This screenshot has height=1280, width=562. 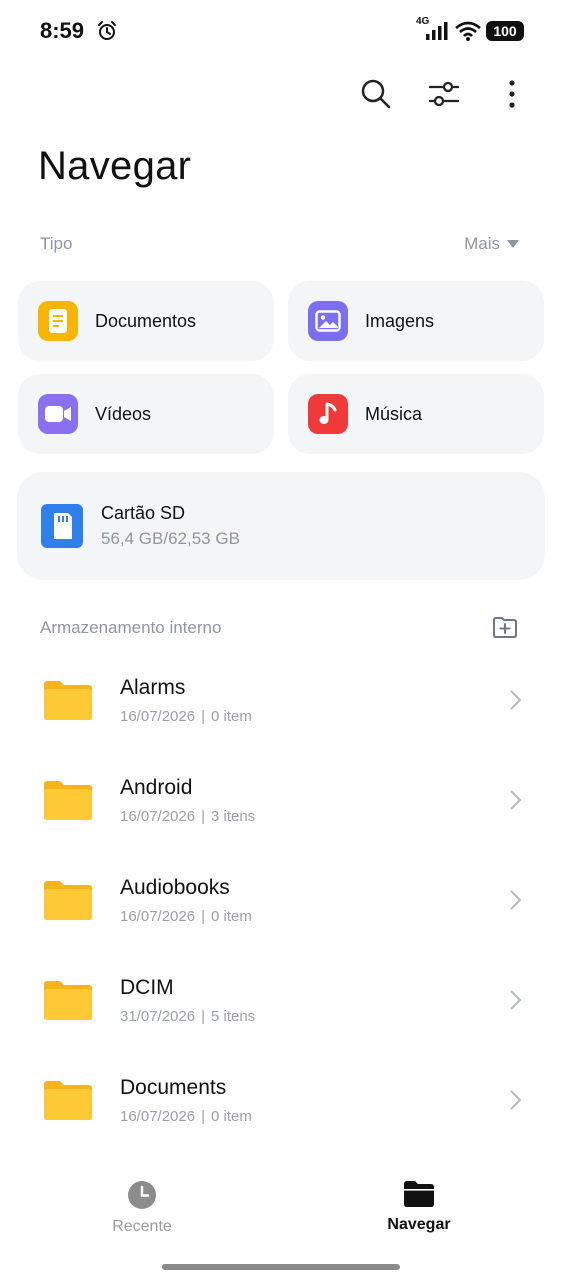 What do you see at coordinates (142, 1195) in the screenshot?
I see `clock-icon` at bounding box center [142, 1195].